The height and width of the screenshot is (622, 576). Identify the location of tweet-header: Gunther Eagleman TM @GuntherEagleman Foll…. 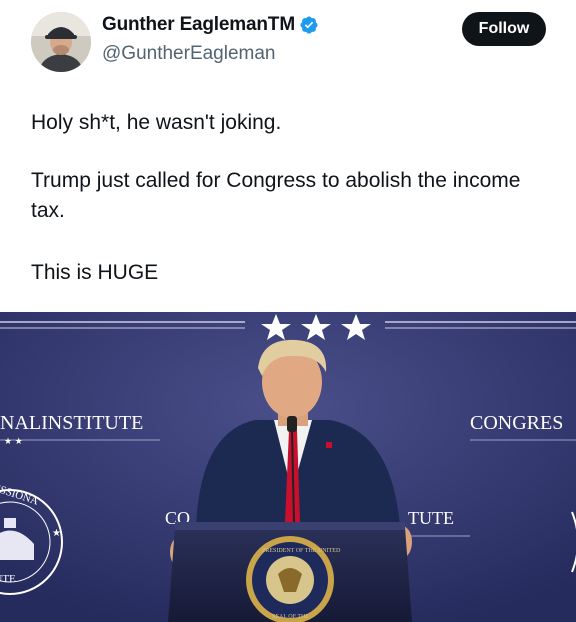
(288, 42).